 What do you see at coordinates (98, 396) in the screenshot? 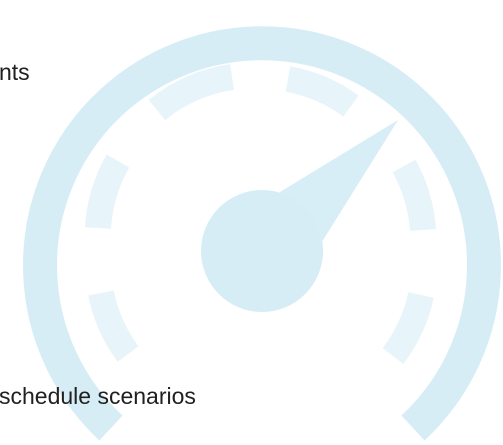
I see `body-text-line: schedule scenarios` at bounding box center [98, 396].